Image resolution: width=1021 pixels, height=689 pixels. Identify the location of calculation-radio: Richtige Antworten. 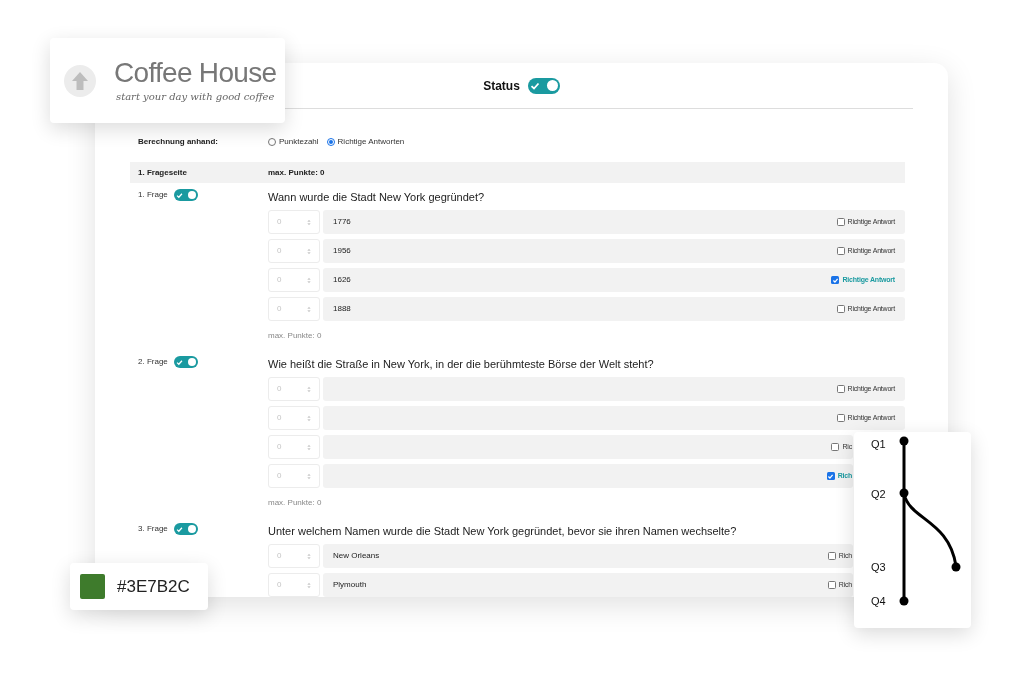
(365, 142).